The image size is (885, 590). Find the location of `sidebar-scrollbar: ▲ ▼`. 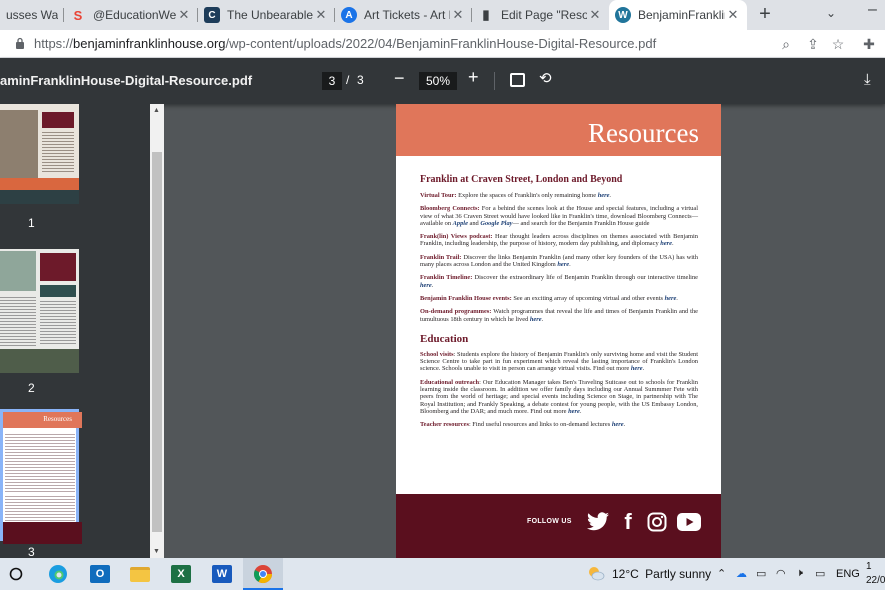

sidebar-scrollbar: ▲ ▼ is located at coordinates (157, 331).